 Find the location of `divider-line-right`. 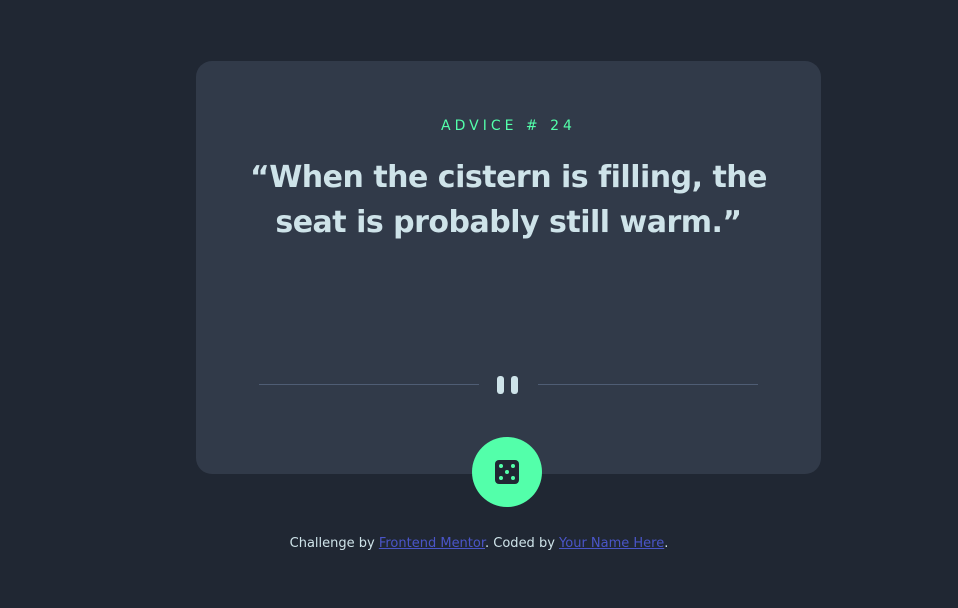

divider-line-right is located at coordinates (648, 384).